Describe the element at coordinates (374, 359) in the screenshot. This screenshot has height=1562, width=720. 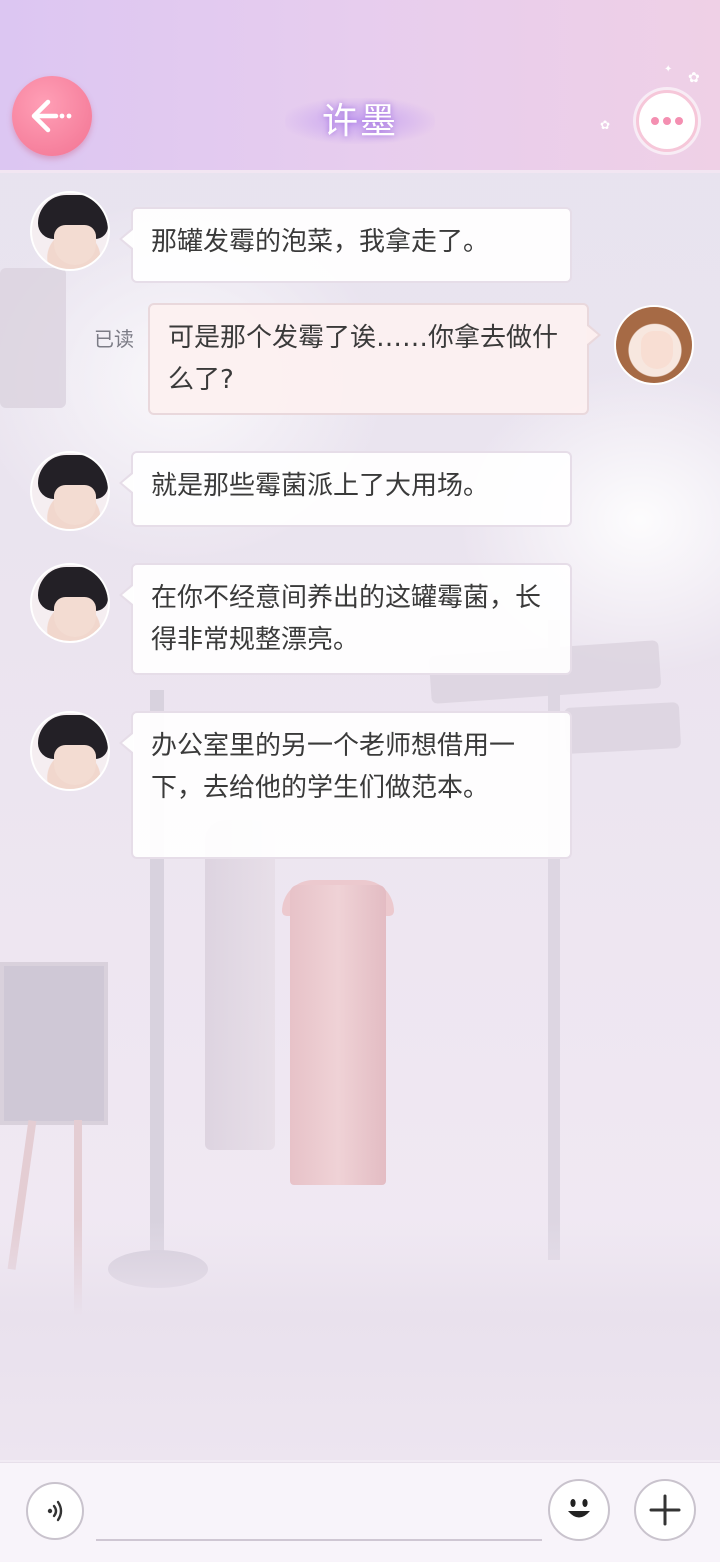
I see `message-bubble: 可是那个发霉了诶……你拿去做什么了?` at that location.